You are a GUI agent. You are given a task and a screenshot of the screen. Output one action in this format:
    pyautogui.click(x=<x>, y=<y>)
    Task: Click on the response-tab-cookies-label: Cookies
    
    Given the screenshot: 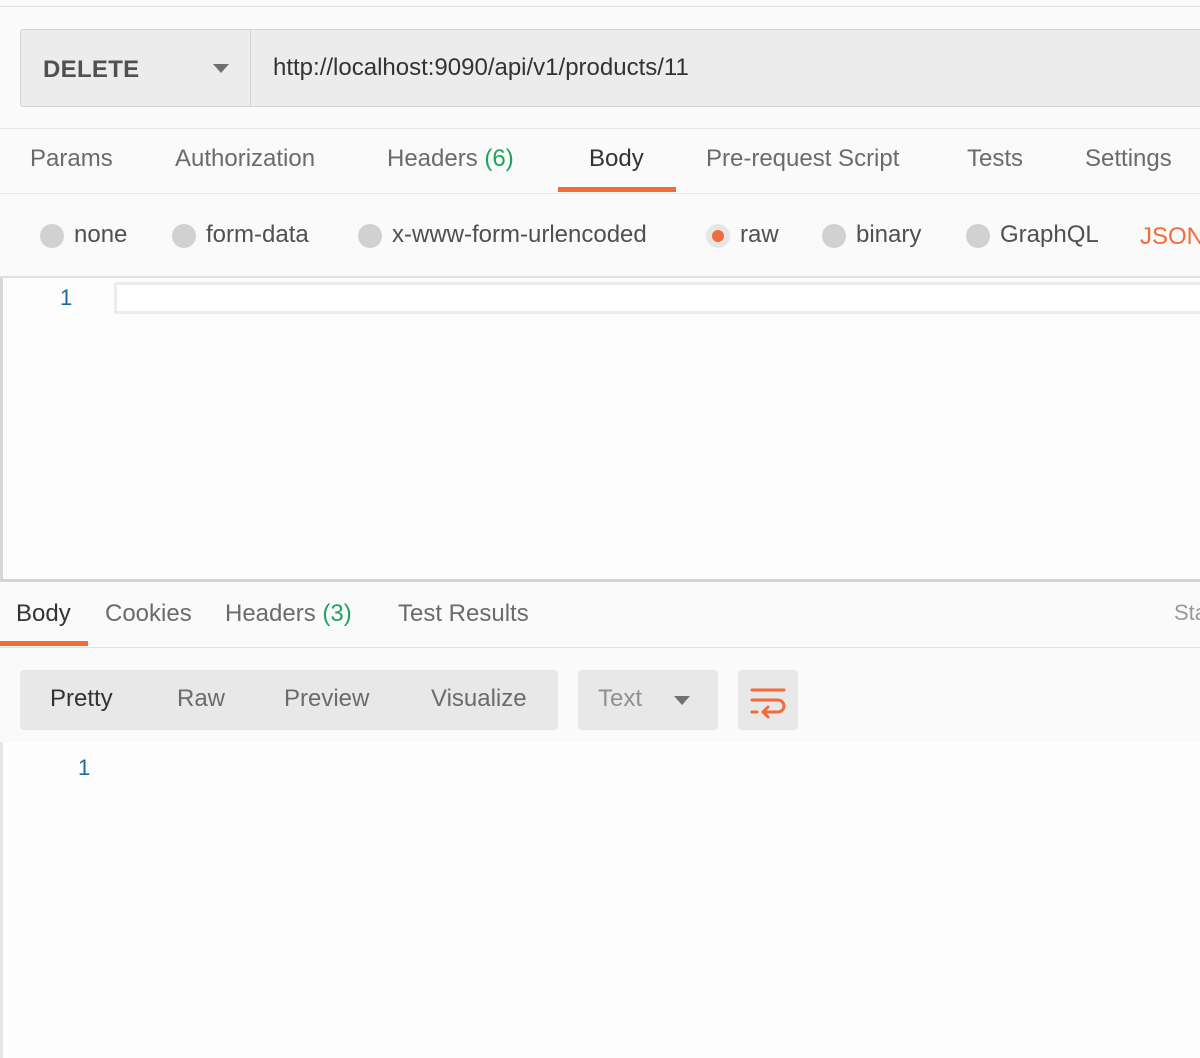 What is the action you would take?
    pyautogui.click(x=148, y=613)
    